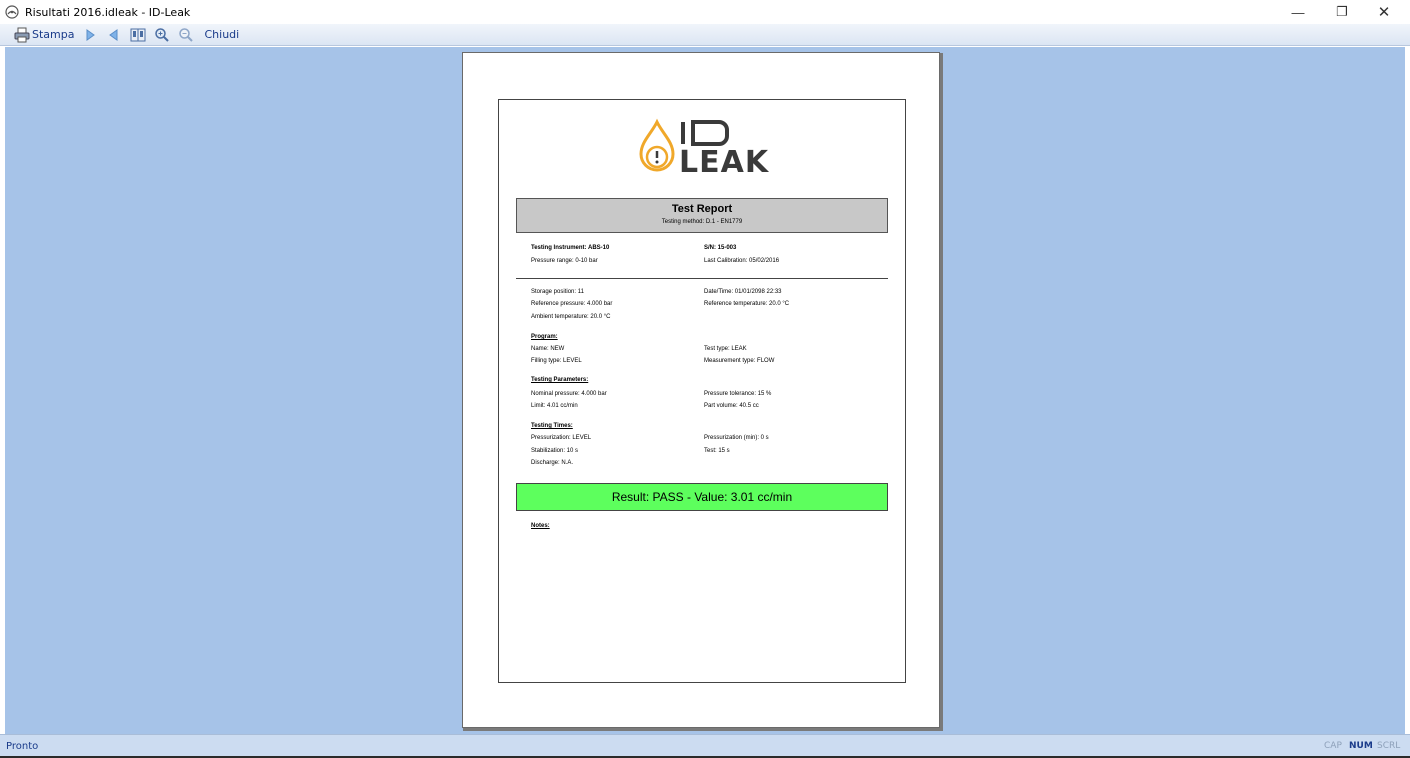 The image size is (1410, 758). I want to click on report-title: Test Report, so click(702, 209).